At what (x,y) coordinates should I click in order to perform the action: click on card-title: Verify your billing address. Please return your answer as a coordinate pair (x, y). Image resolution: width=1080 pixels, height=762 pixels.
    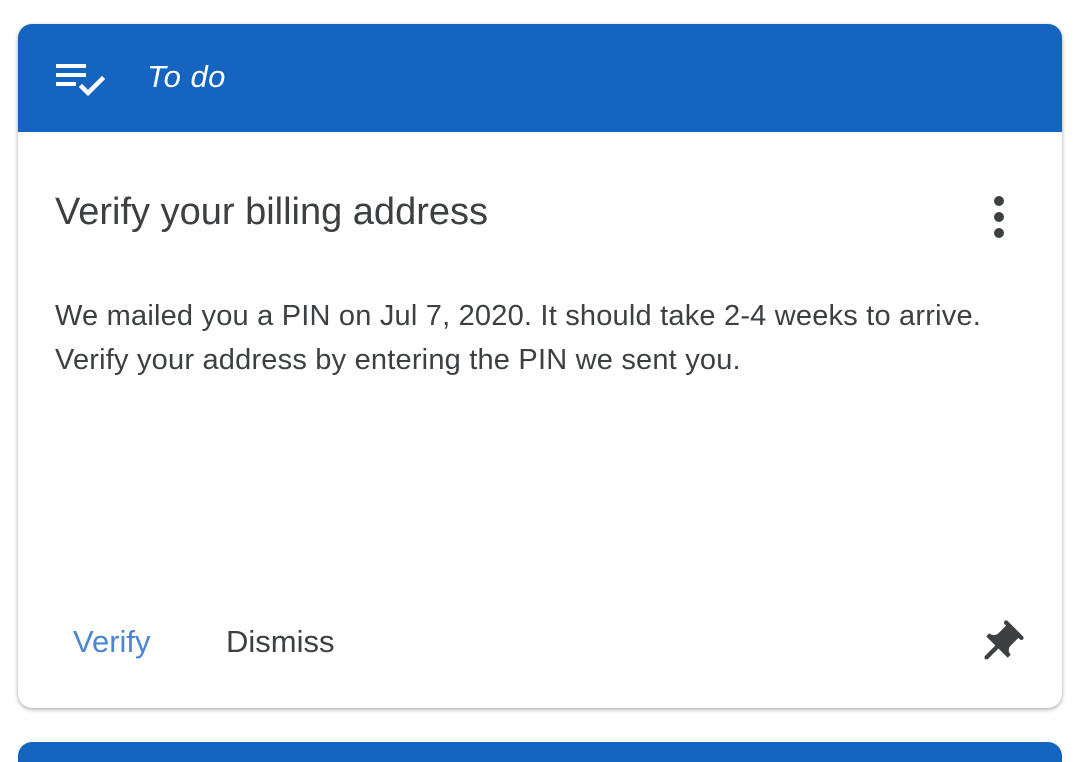
    Looking at the image, I should click on (271, 212).